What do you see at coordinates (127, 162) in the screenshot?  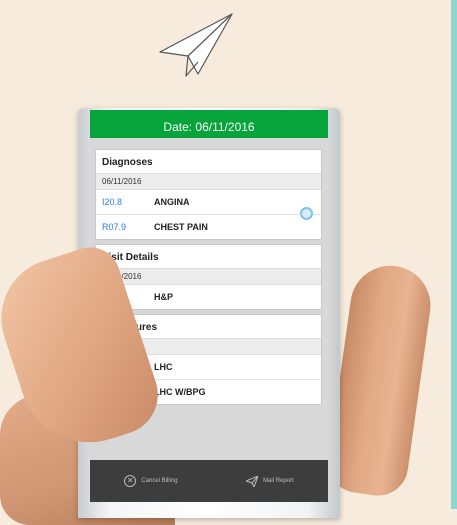 I see `section-title: Diagnoses` at bounding box center [127, 162].